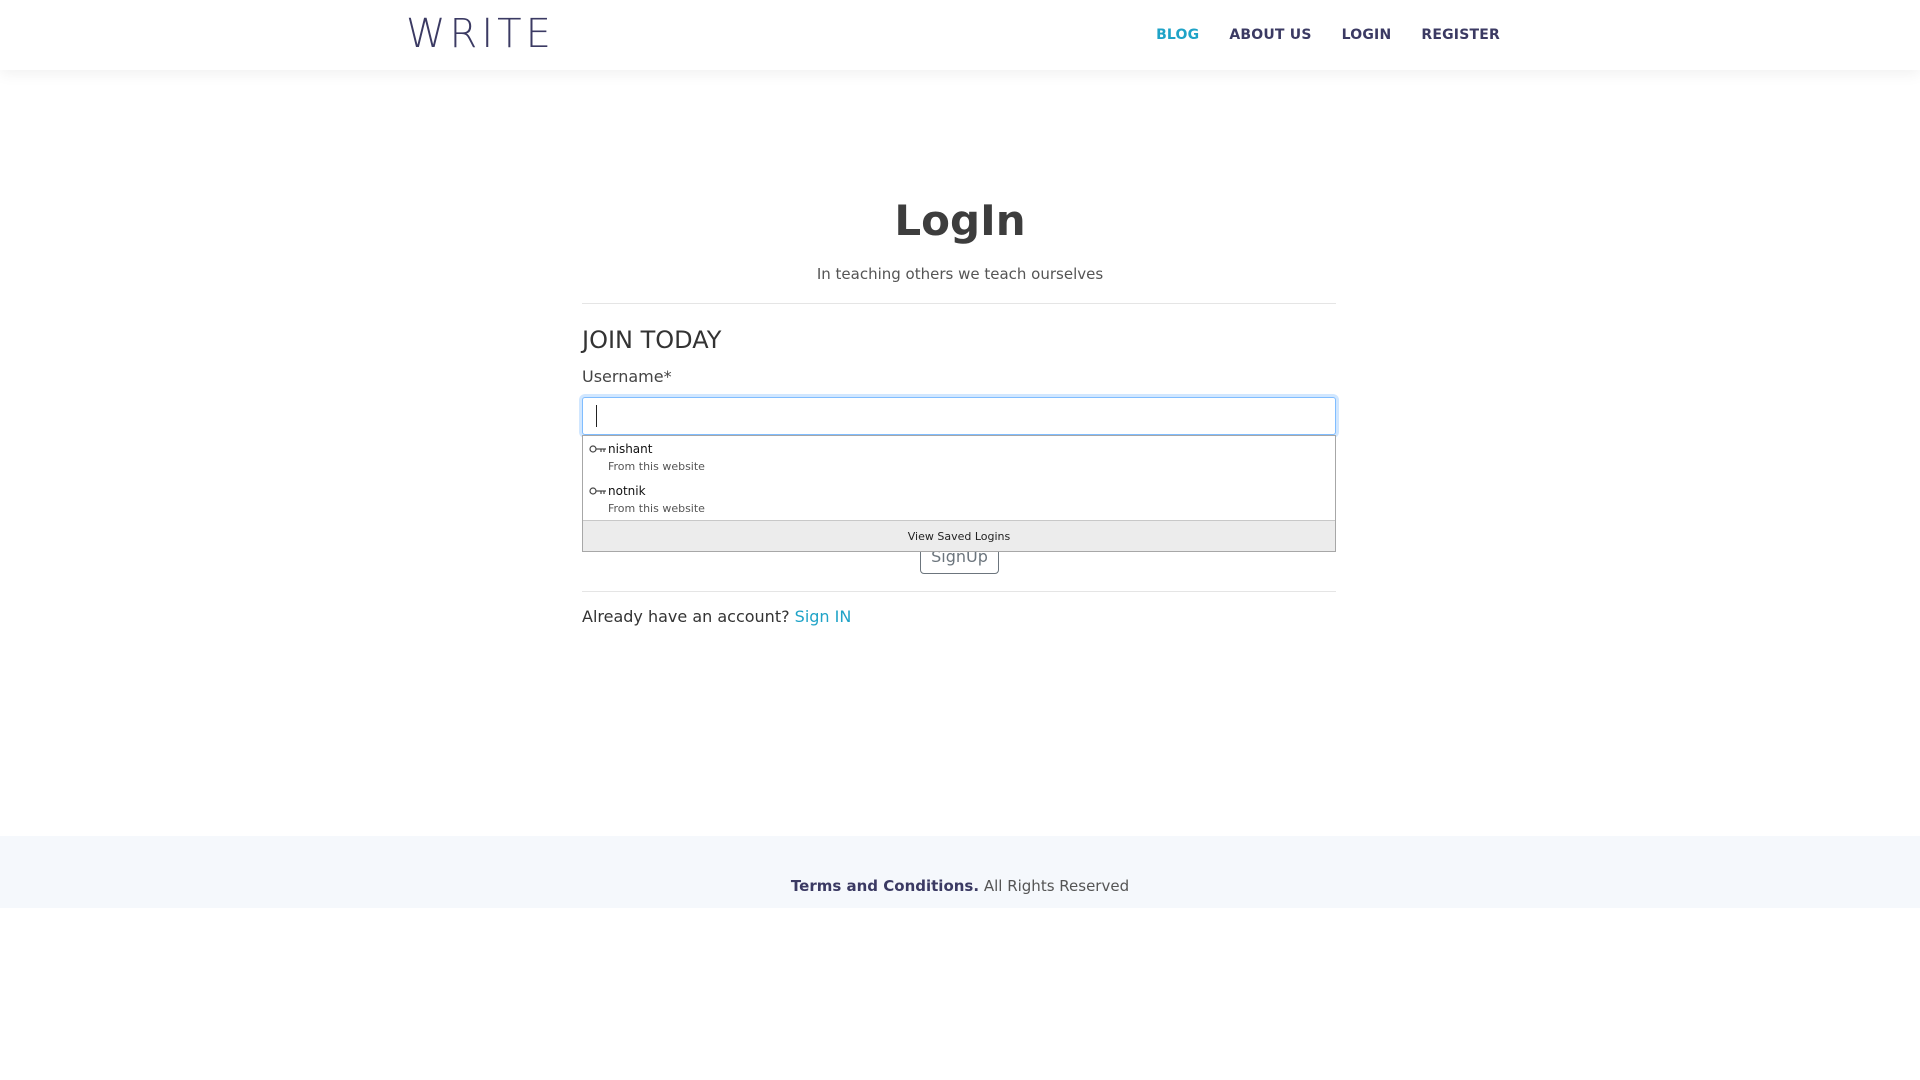 This screenshot has height=1080, width=1920. Describe the element at coordinates (959, 499) in the screenshot. I see `saved-login-item: notnik From this website` at that location.